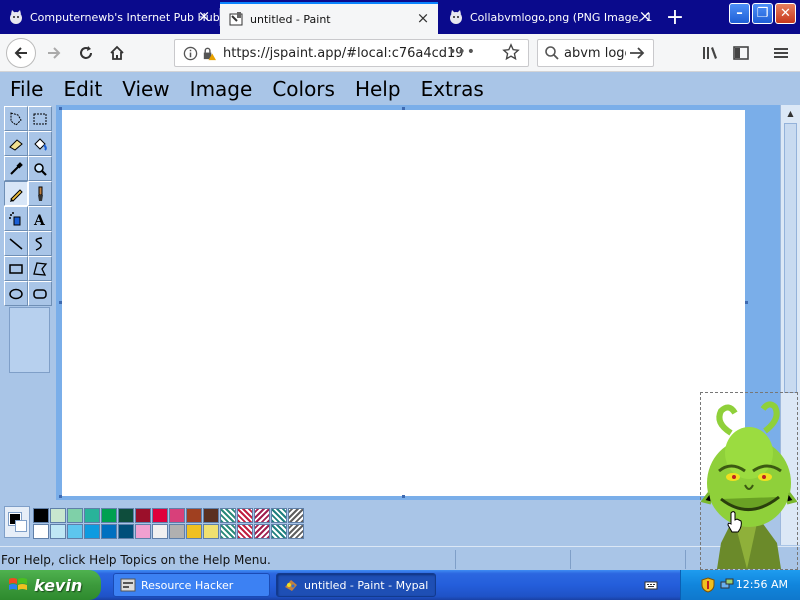  Describe the element at coordinates (303, 89) in the screenshot. I see `menu-colors: Colors` at that location.